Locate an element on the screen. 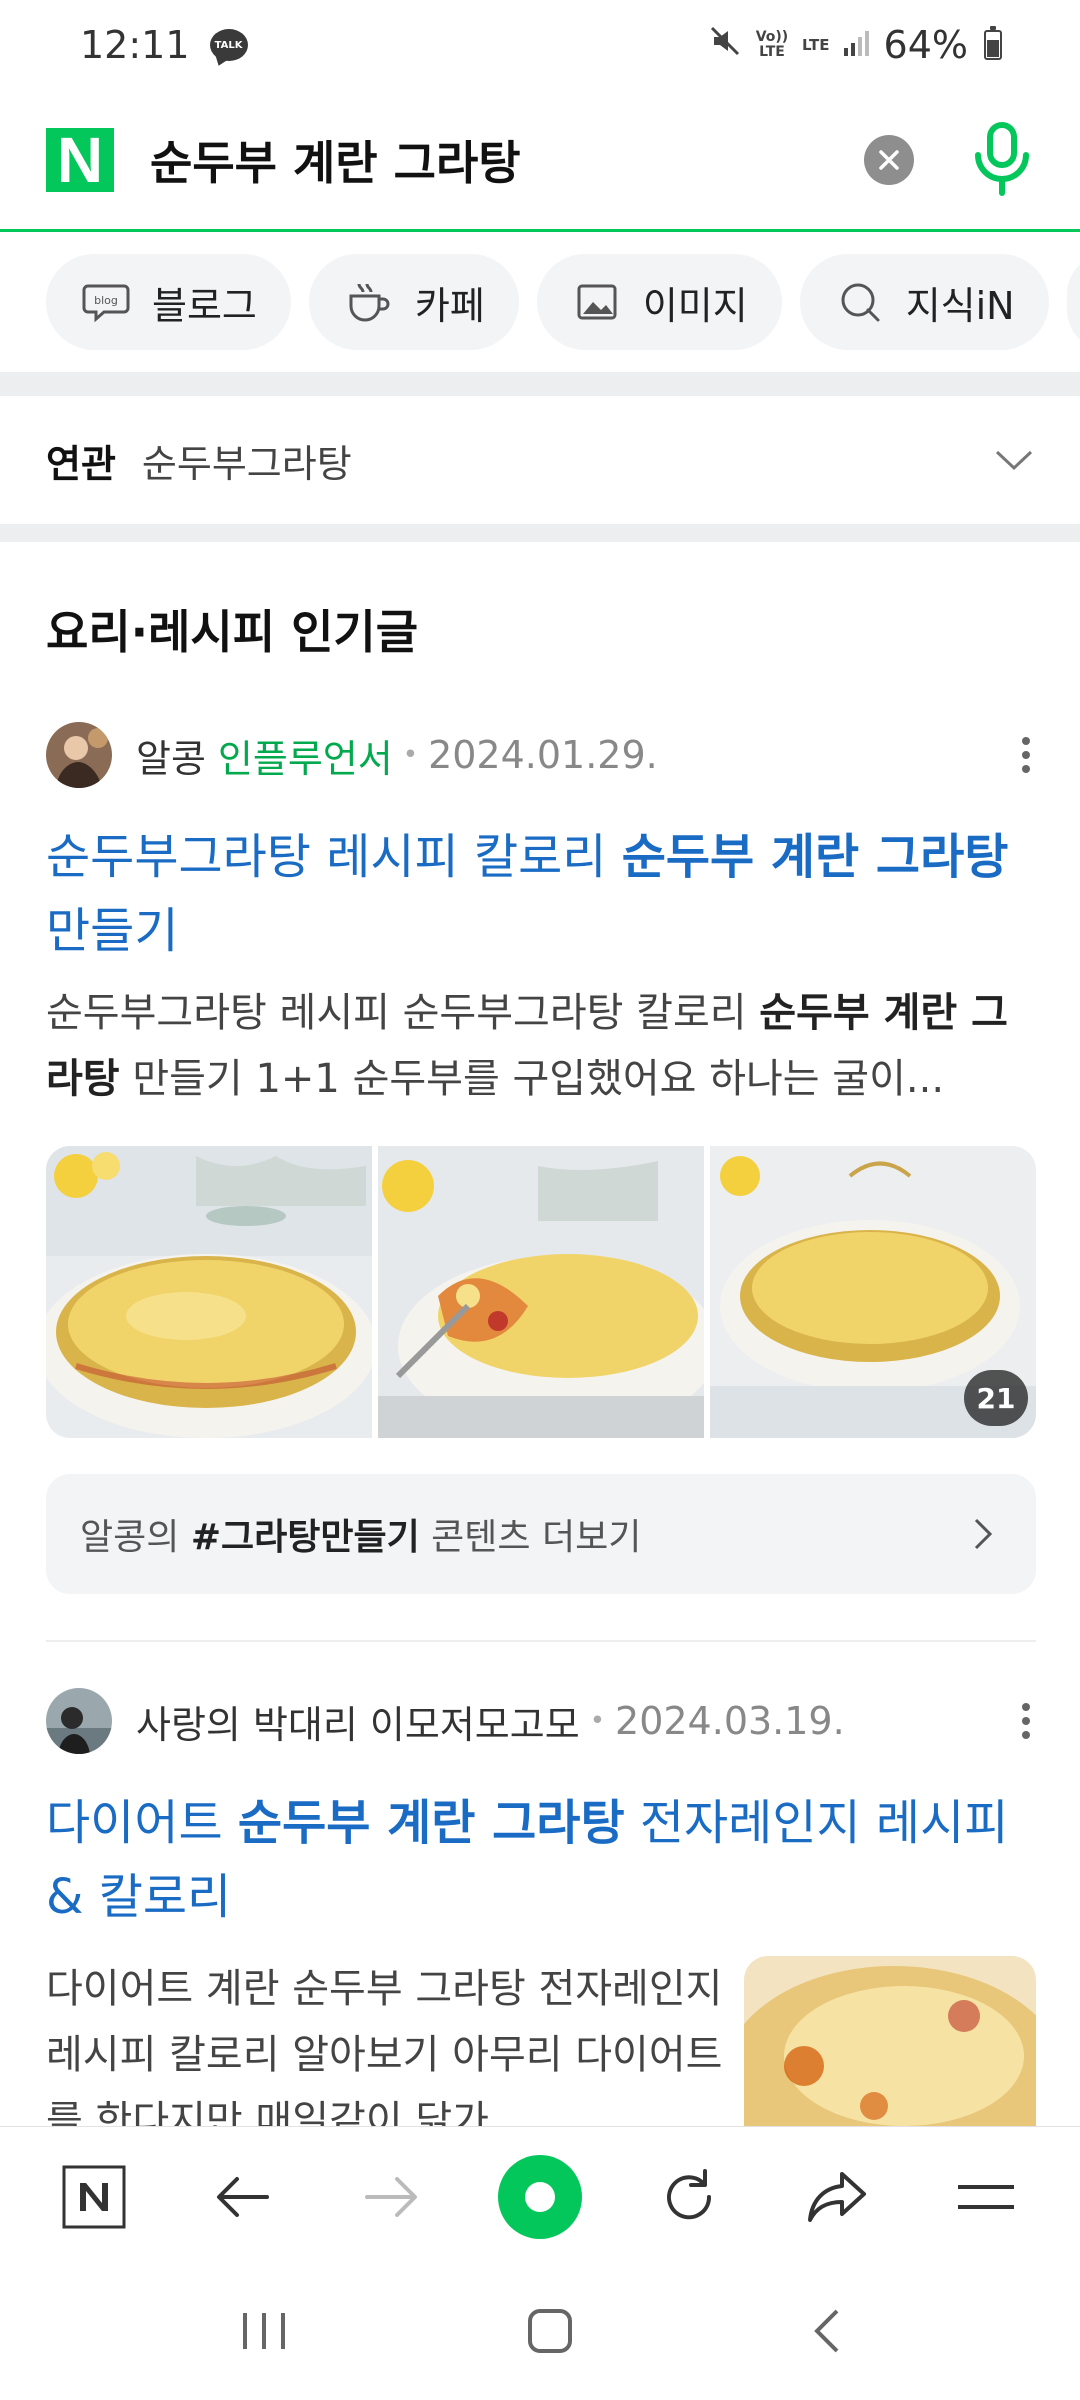 This screenshot has width=1080, height=2400. voice-search-button is located at coordinates (1002, 160).